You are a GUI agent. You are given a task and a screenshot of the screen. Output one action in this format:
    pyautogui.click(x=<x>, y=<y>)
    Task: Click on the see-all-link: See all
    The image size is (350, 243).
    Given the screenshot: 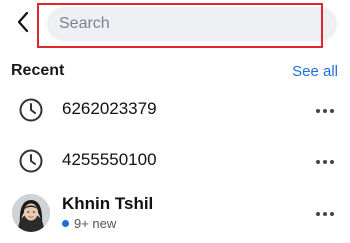 What is the action you would take?
    pyautogui.click(x=315, y=71)
    